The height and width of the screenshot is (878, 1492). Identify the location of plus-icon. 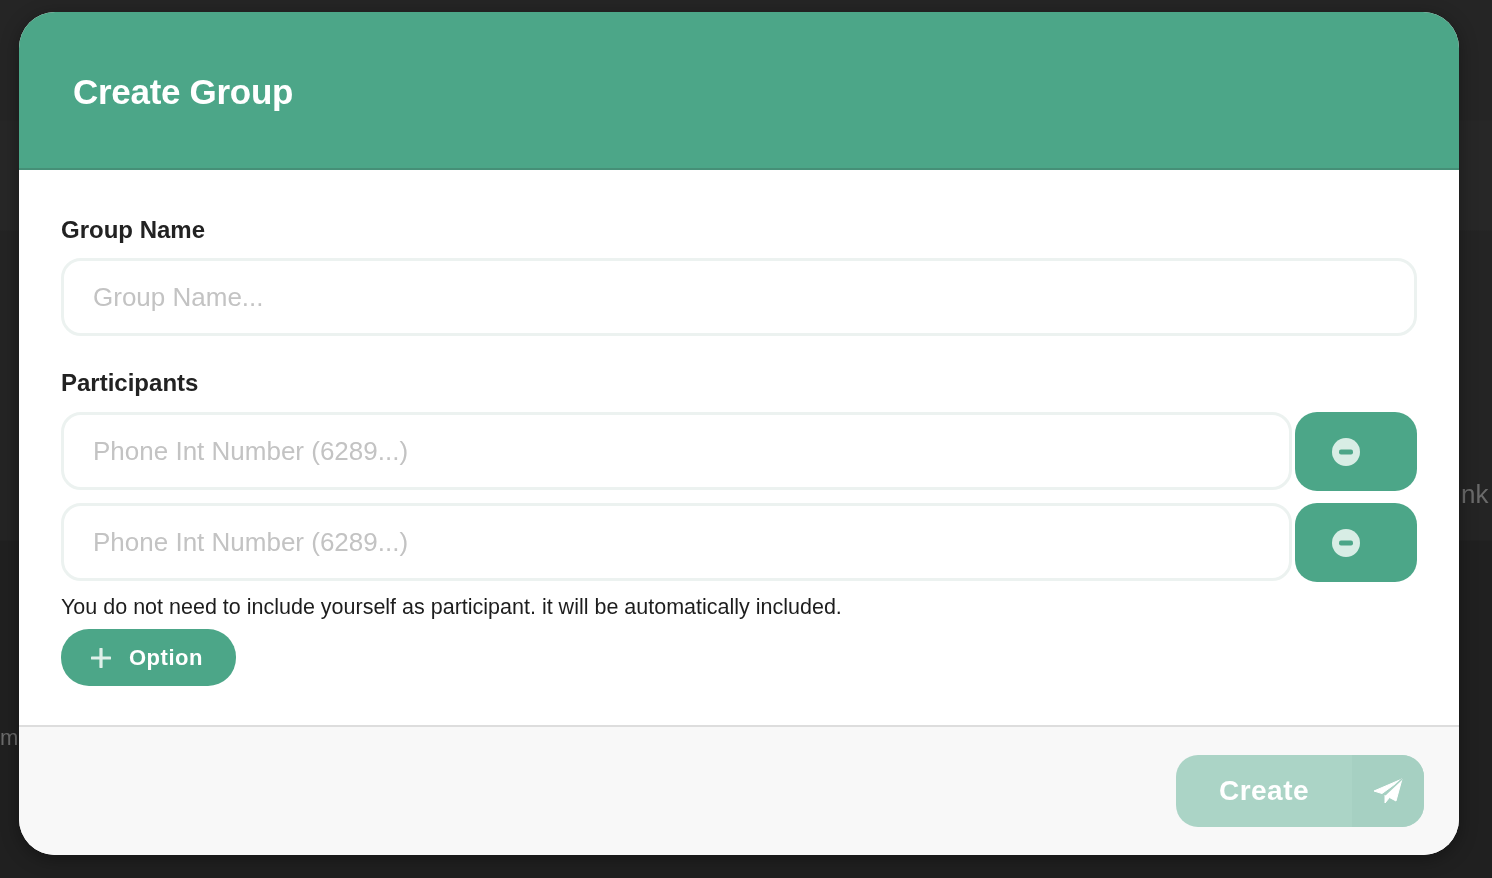
(101, 657).